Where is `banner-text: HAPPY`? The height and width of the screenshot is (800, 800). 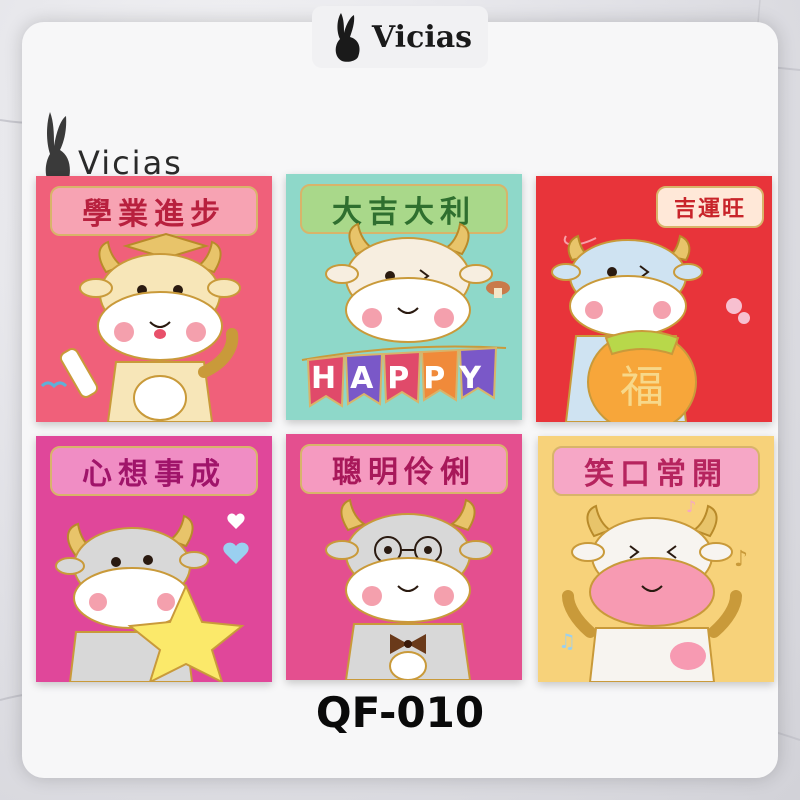
banner-text: HAPPY is located at coordinates (403, 378).